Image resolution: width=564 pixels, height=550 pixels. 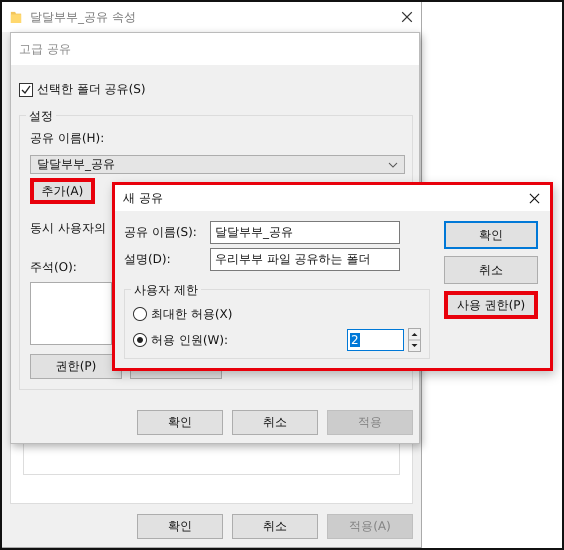 I want to click on group-label: 사용자 제한, so click(x=166, y=290).